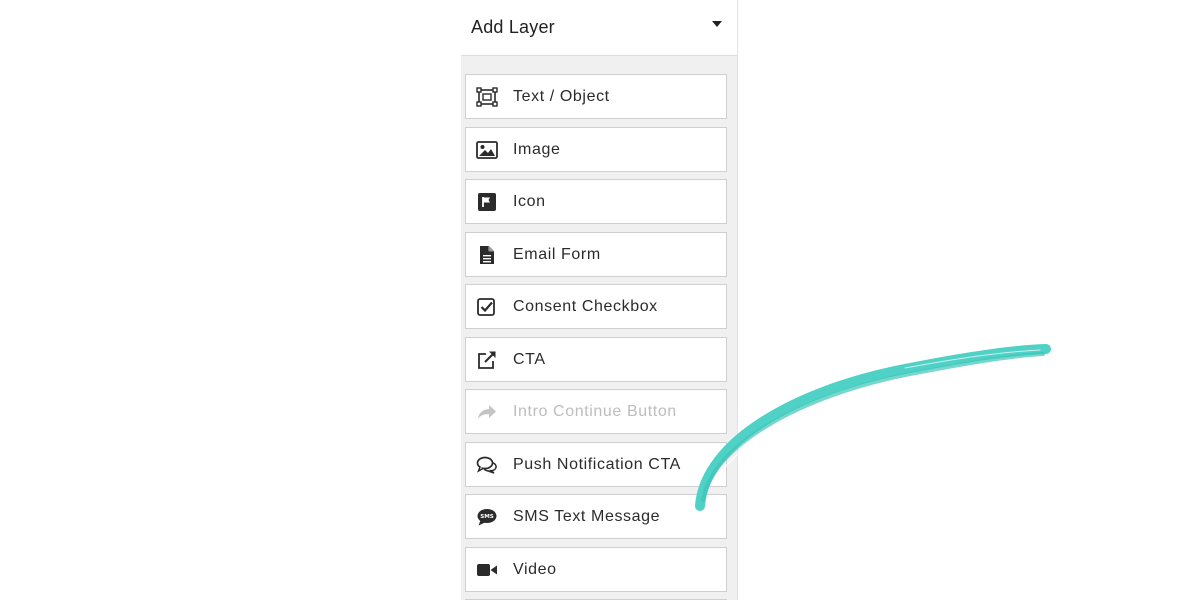 This screenshot has width=1200, height=600. I want to click on layer-item-text-object: Text / Object, so click(596, 96).